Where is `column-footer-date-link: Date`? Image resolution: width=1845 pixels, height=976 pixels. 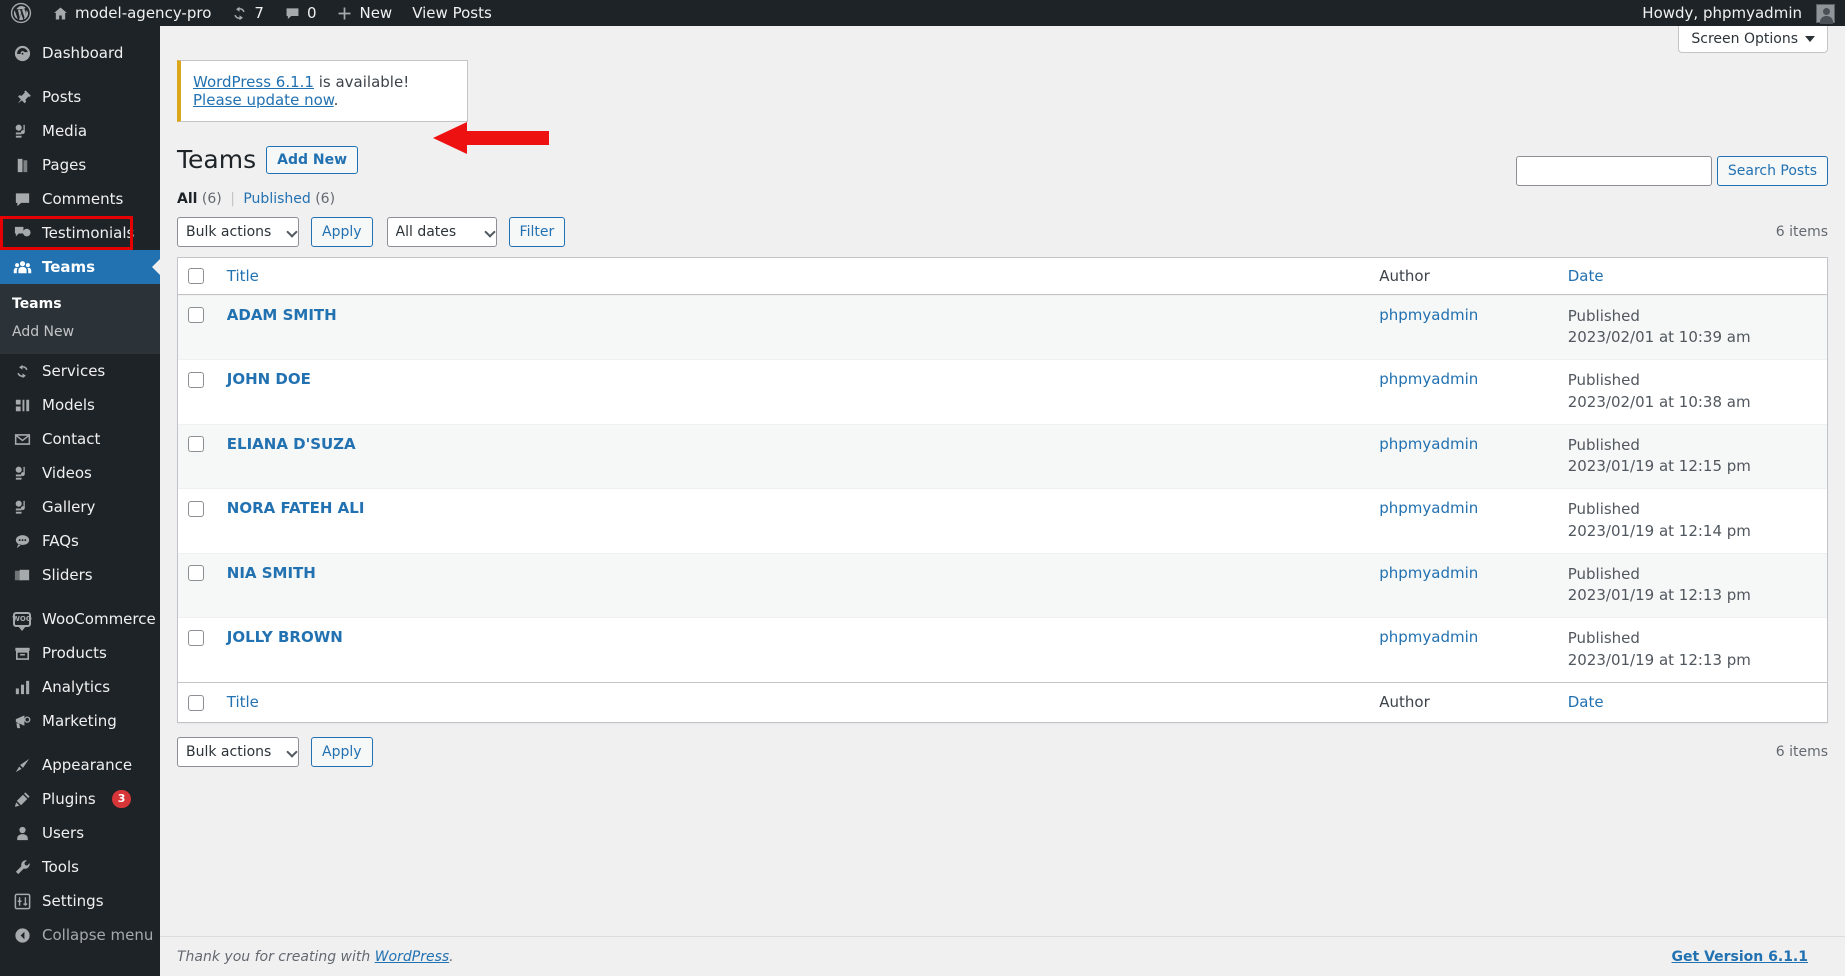
column-footer-date-link: Date is located at coordinates (1586, 702).